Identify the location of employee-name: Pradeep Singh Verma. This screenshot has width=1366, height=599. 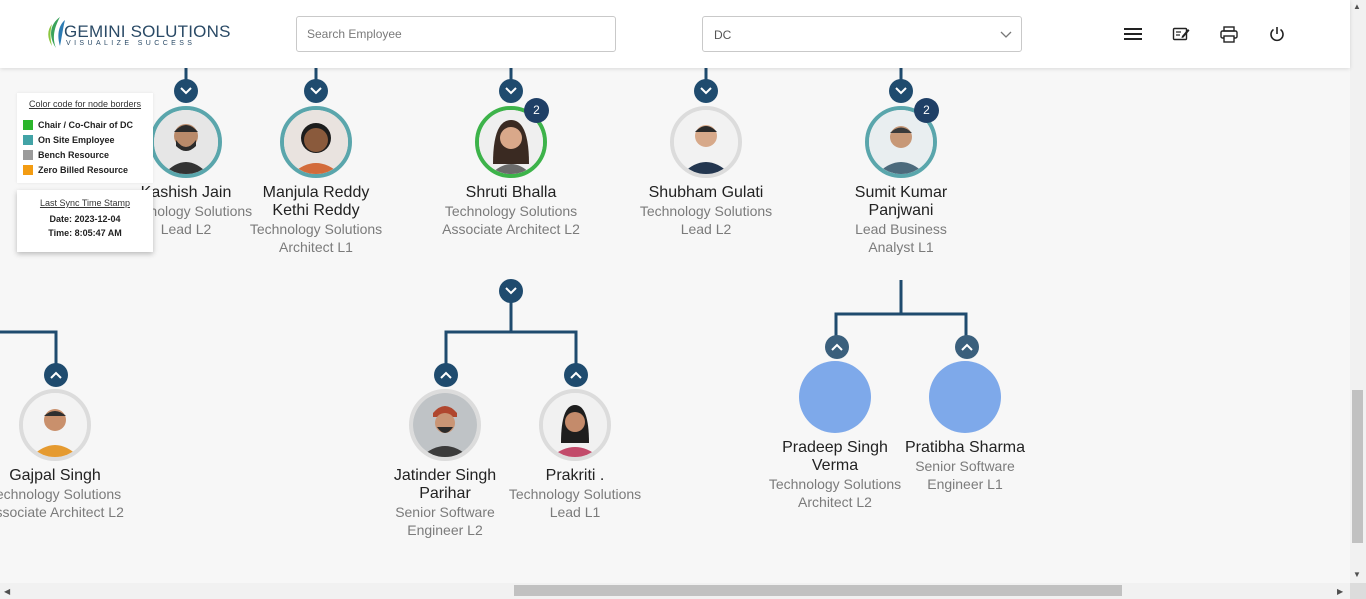
(835, 456).